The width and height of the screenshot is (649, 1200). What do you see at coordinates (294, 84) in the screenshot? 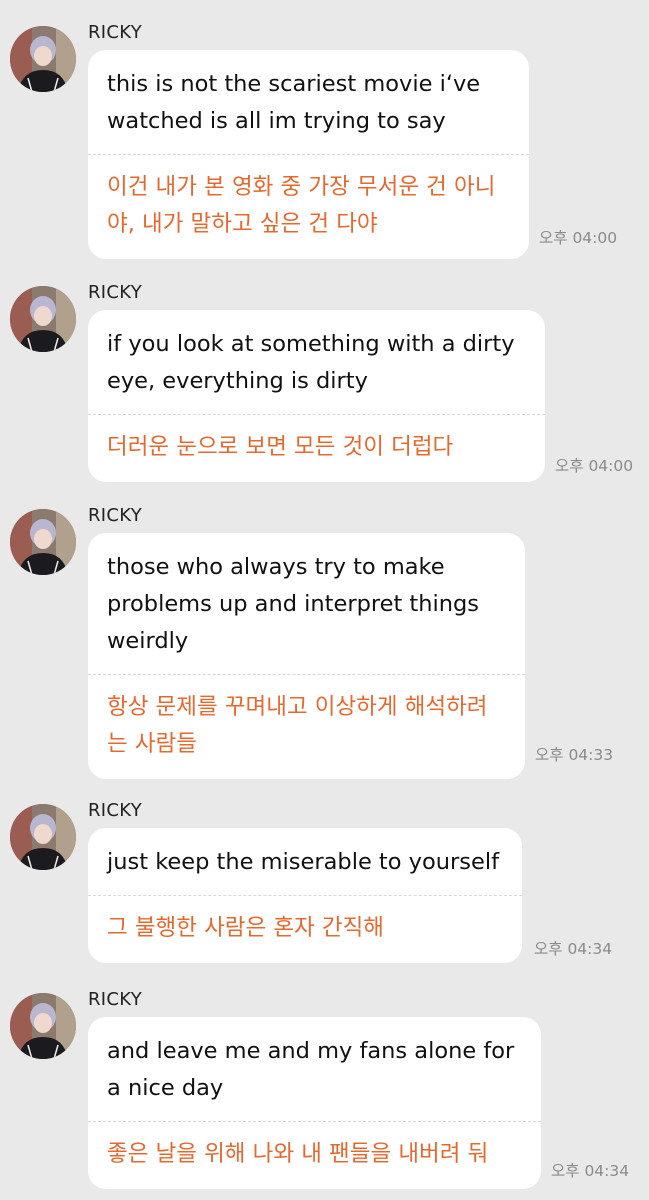
I see `text-line: this is not the scariest movie i‘ve` at bounding box center [294, 84].